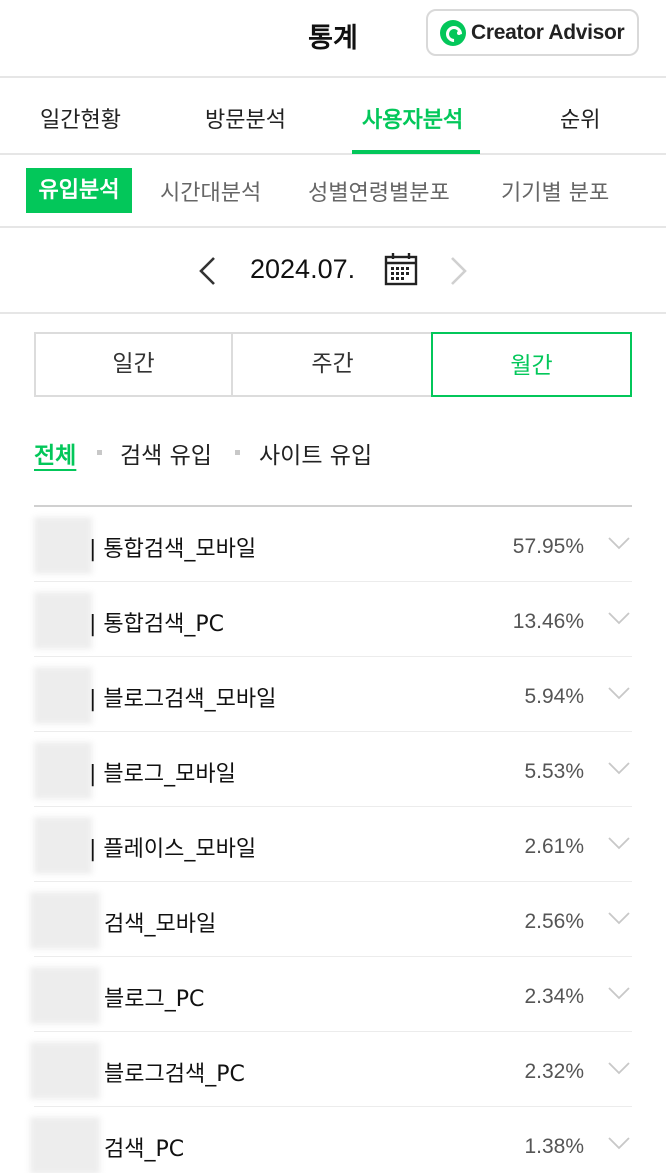 The height and width of the screenshot is (1173, 666). Describe the element at coordinates (315, 453) in the screenshot. I see `filter-site-inflow: 사이트 유입` at that location.